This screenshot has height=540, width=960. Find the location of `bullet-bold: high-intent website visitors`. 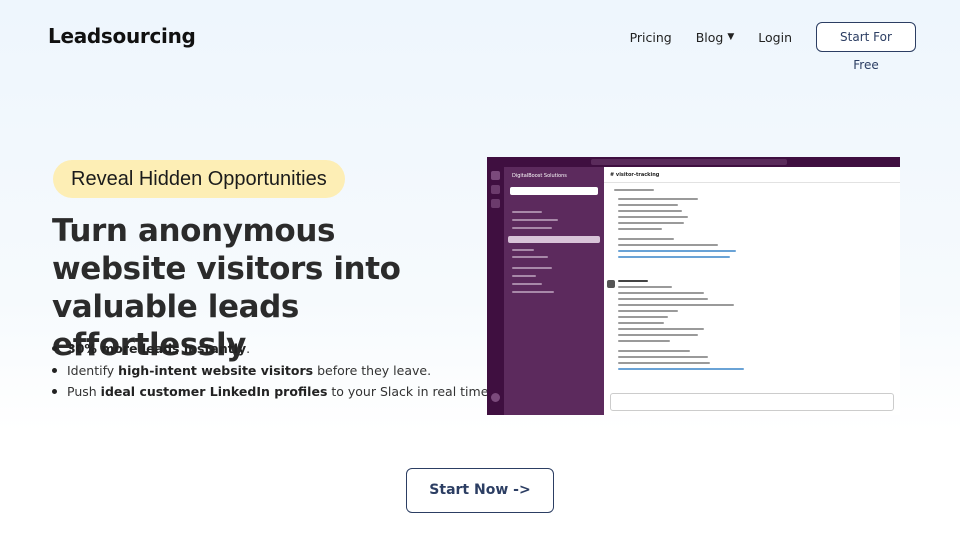

bullet-bold: high-intent website visitors is located at coordinates (216, 370).